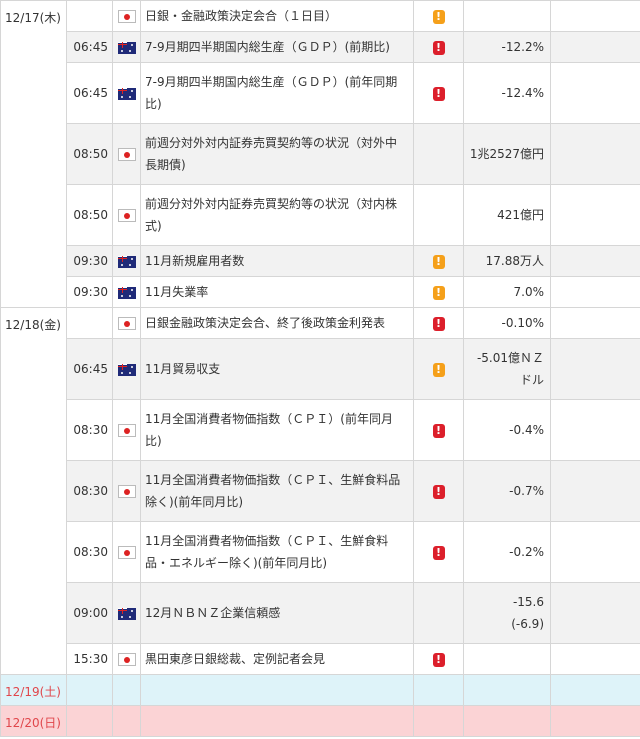 This screenshot has width=640, height=739. I want to click on forecast-line: 421億円, so click(520, 215).